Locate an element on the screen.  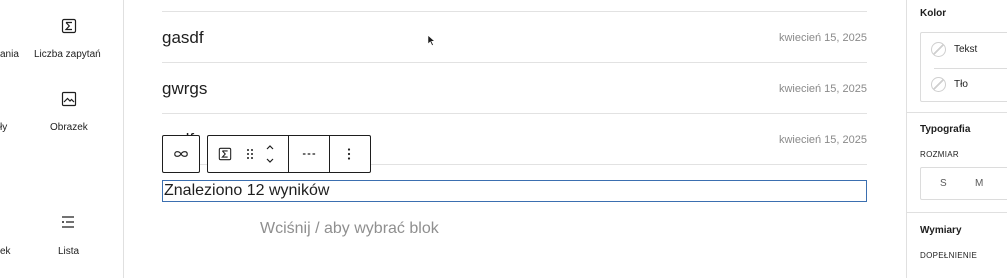
result-row: gwrgs kwiecień 15, 2025 is located at coordinates (514, 88).